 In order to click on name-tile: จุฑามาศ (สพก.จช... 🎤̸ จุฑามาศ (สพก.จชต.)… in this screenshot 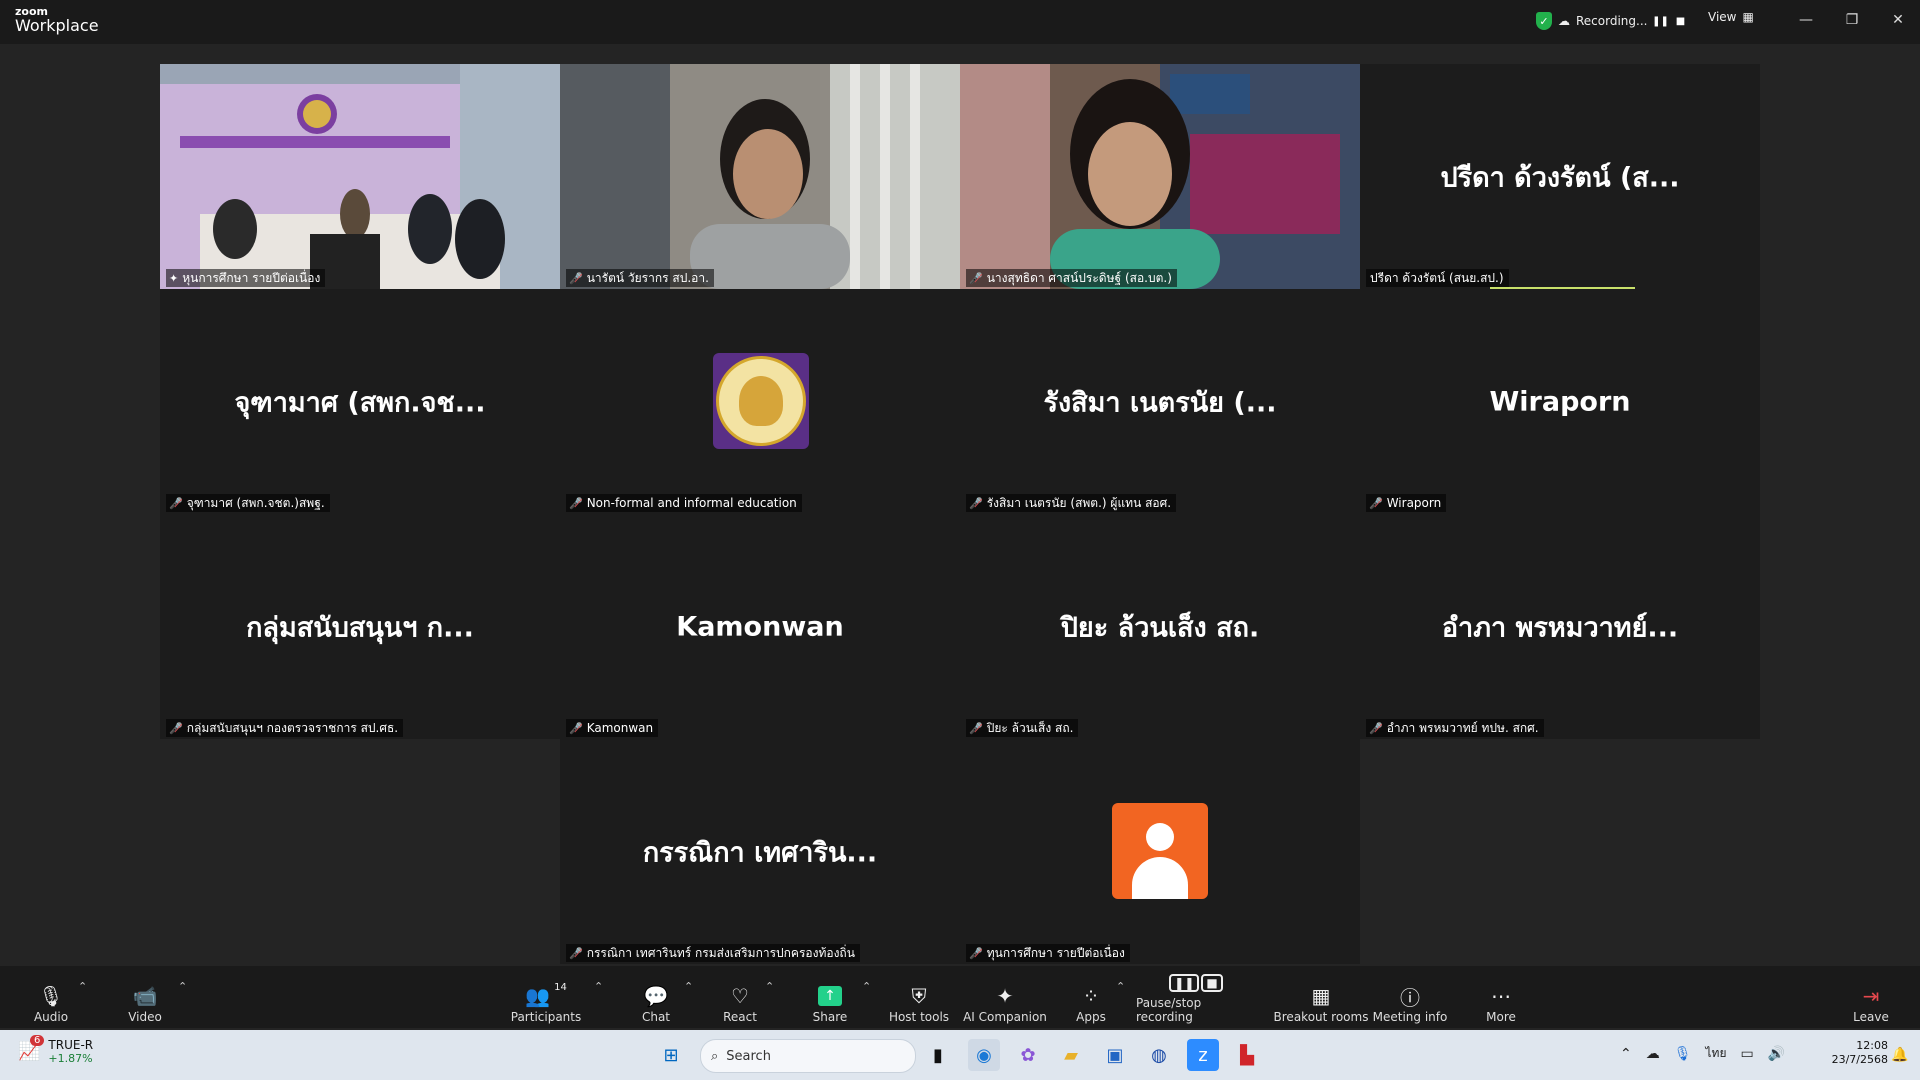, I will do `click(360, 401)`.